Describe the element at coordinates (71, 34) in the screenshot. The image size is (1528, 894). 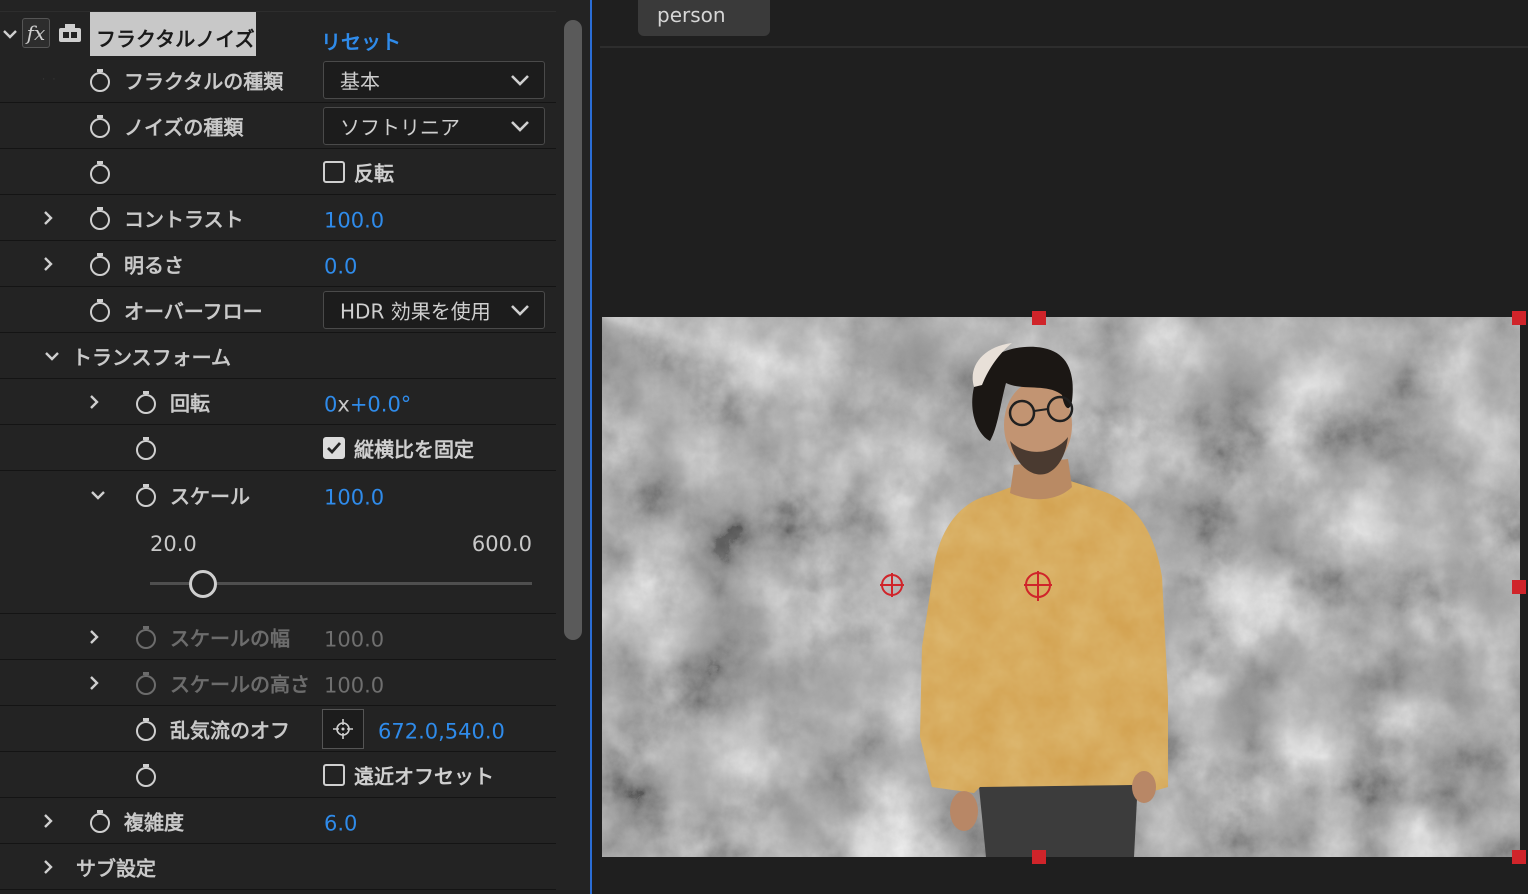
I see `effect-preset-icon` at that location.